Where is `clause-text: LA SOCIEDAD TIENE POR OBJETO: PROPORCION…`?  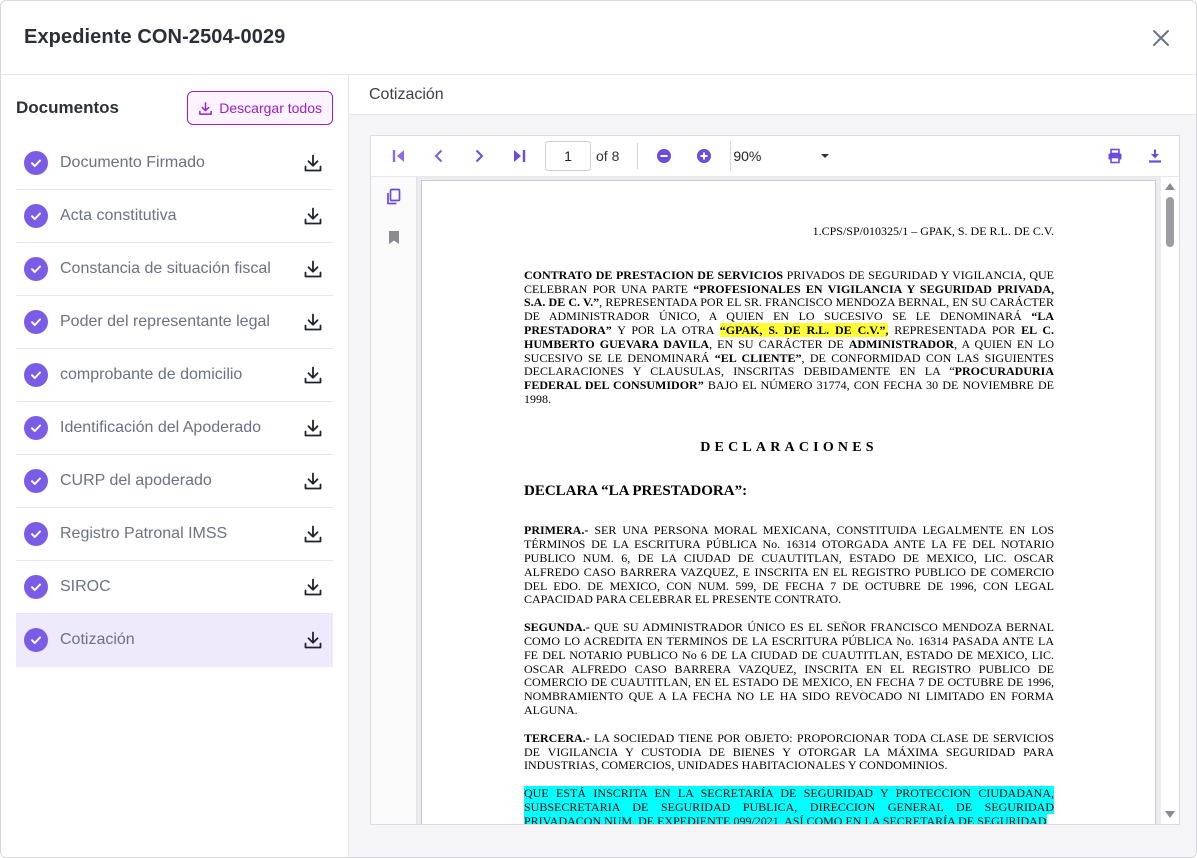
clause-text: LA SOCIEDAD TIENE POR OBJETO: PROPORCION… is located at coordinates (789, 751).